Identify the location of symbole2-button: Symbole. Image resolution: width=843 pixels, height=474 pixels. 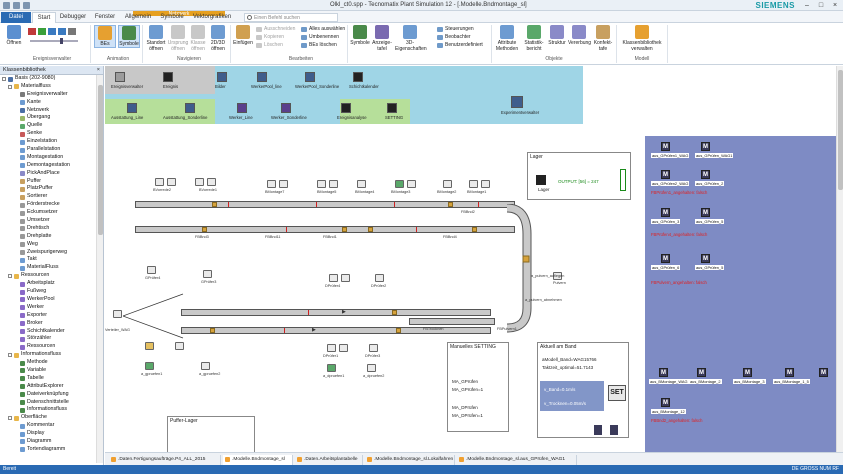
(360, 35).